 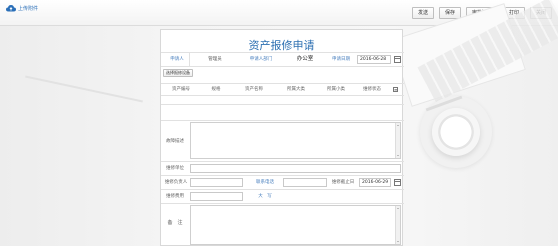 What do you see at coordinates (336, 89) in the screenshot?
I see `col-subcategory: 所属小类` at bounding box center [336, 89].